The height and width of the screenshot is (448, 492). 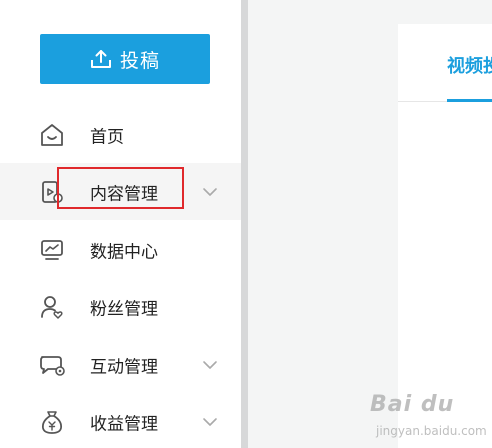 What do you see at coordinates (431, 420) in the screenshot?
I see `watermark: Bai du jingyan.baidu.com` at bounding box center [431, 420].